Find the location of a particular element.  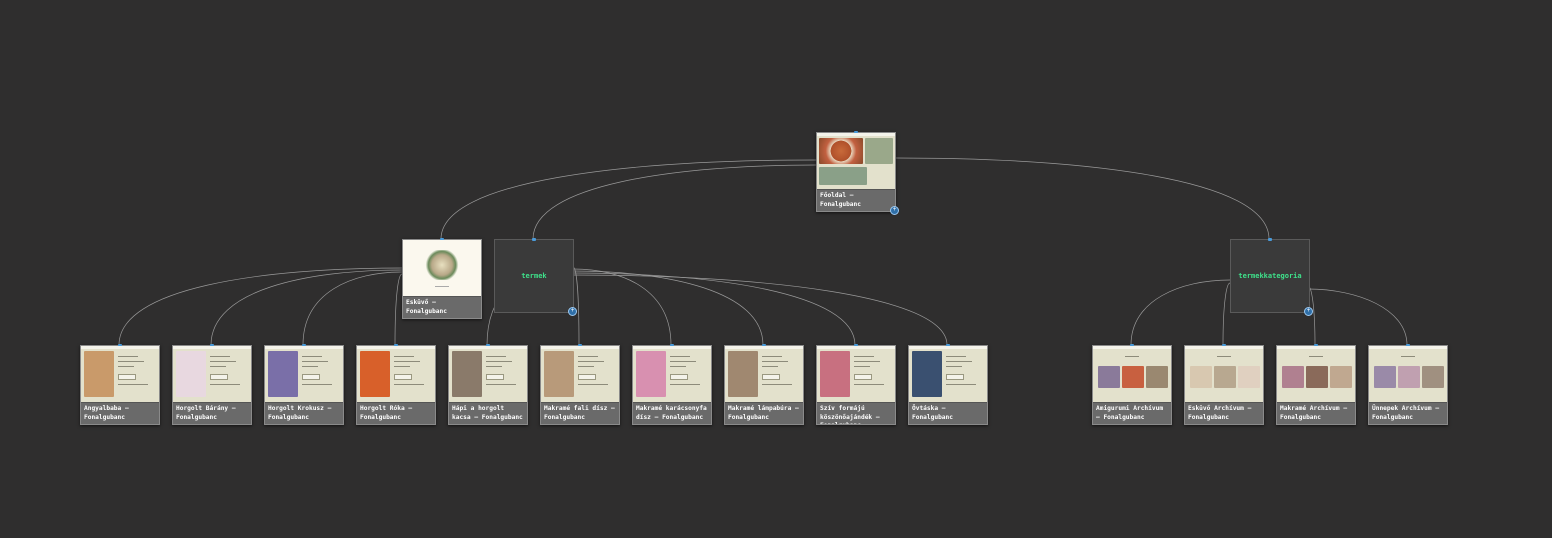

node-label: Övtáska – Fonalgubanc is located at coordinates (932, 413).